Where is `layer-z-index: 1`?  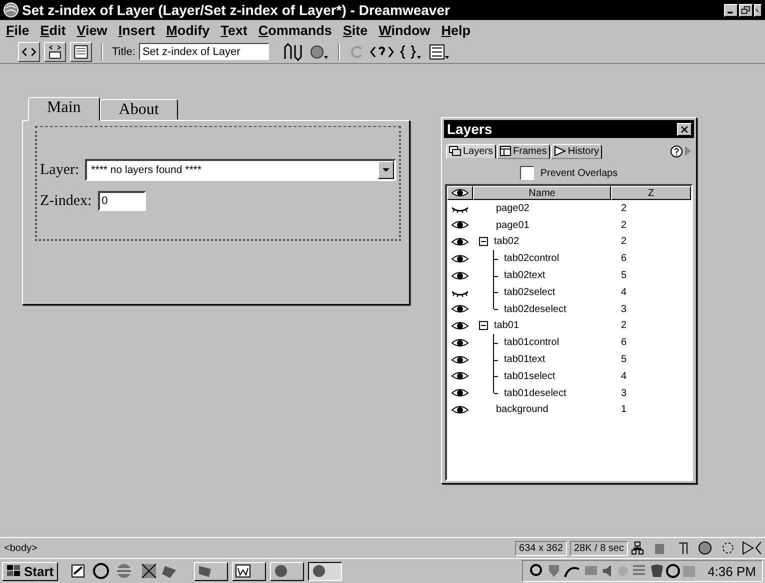 layer-z-index: 1 is located at coordinates (624, 410).